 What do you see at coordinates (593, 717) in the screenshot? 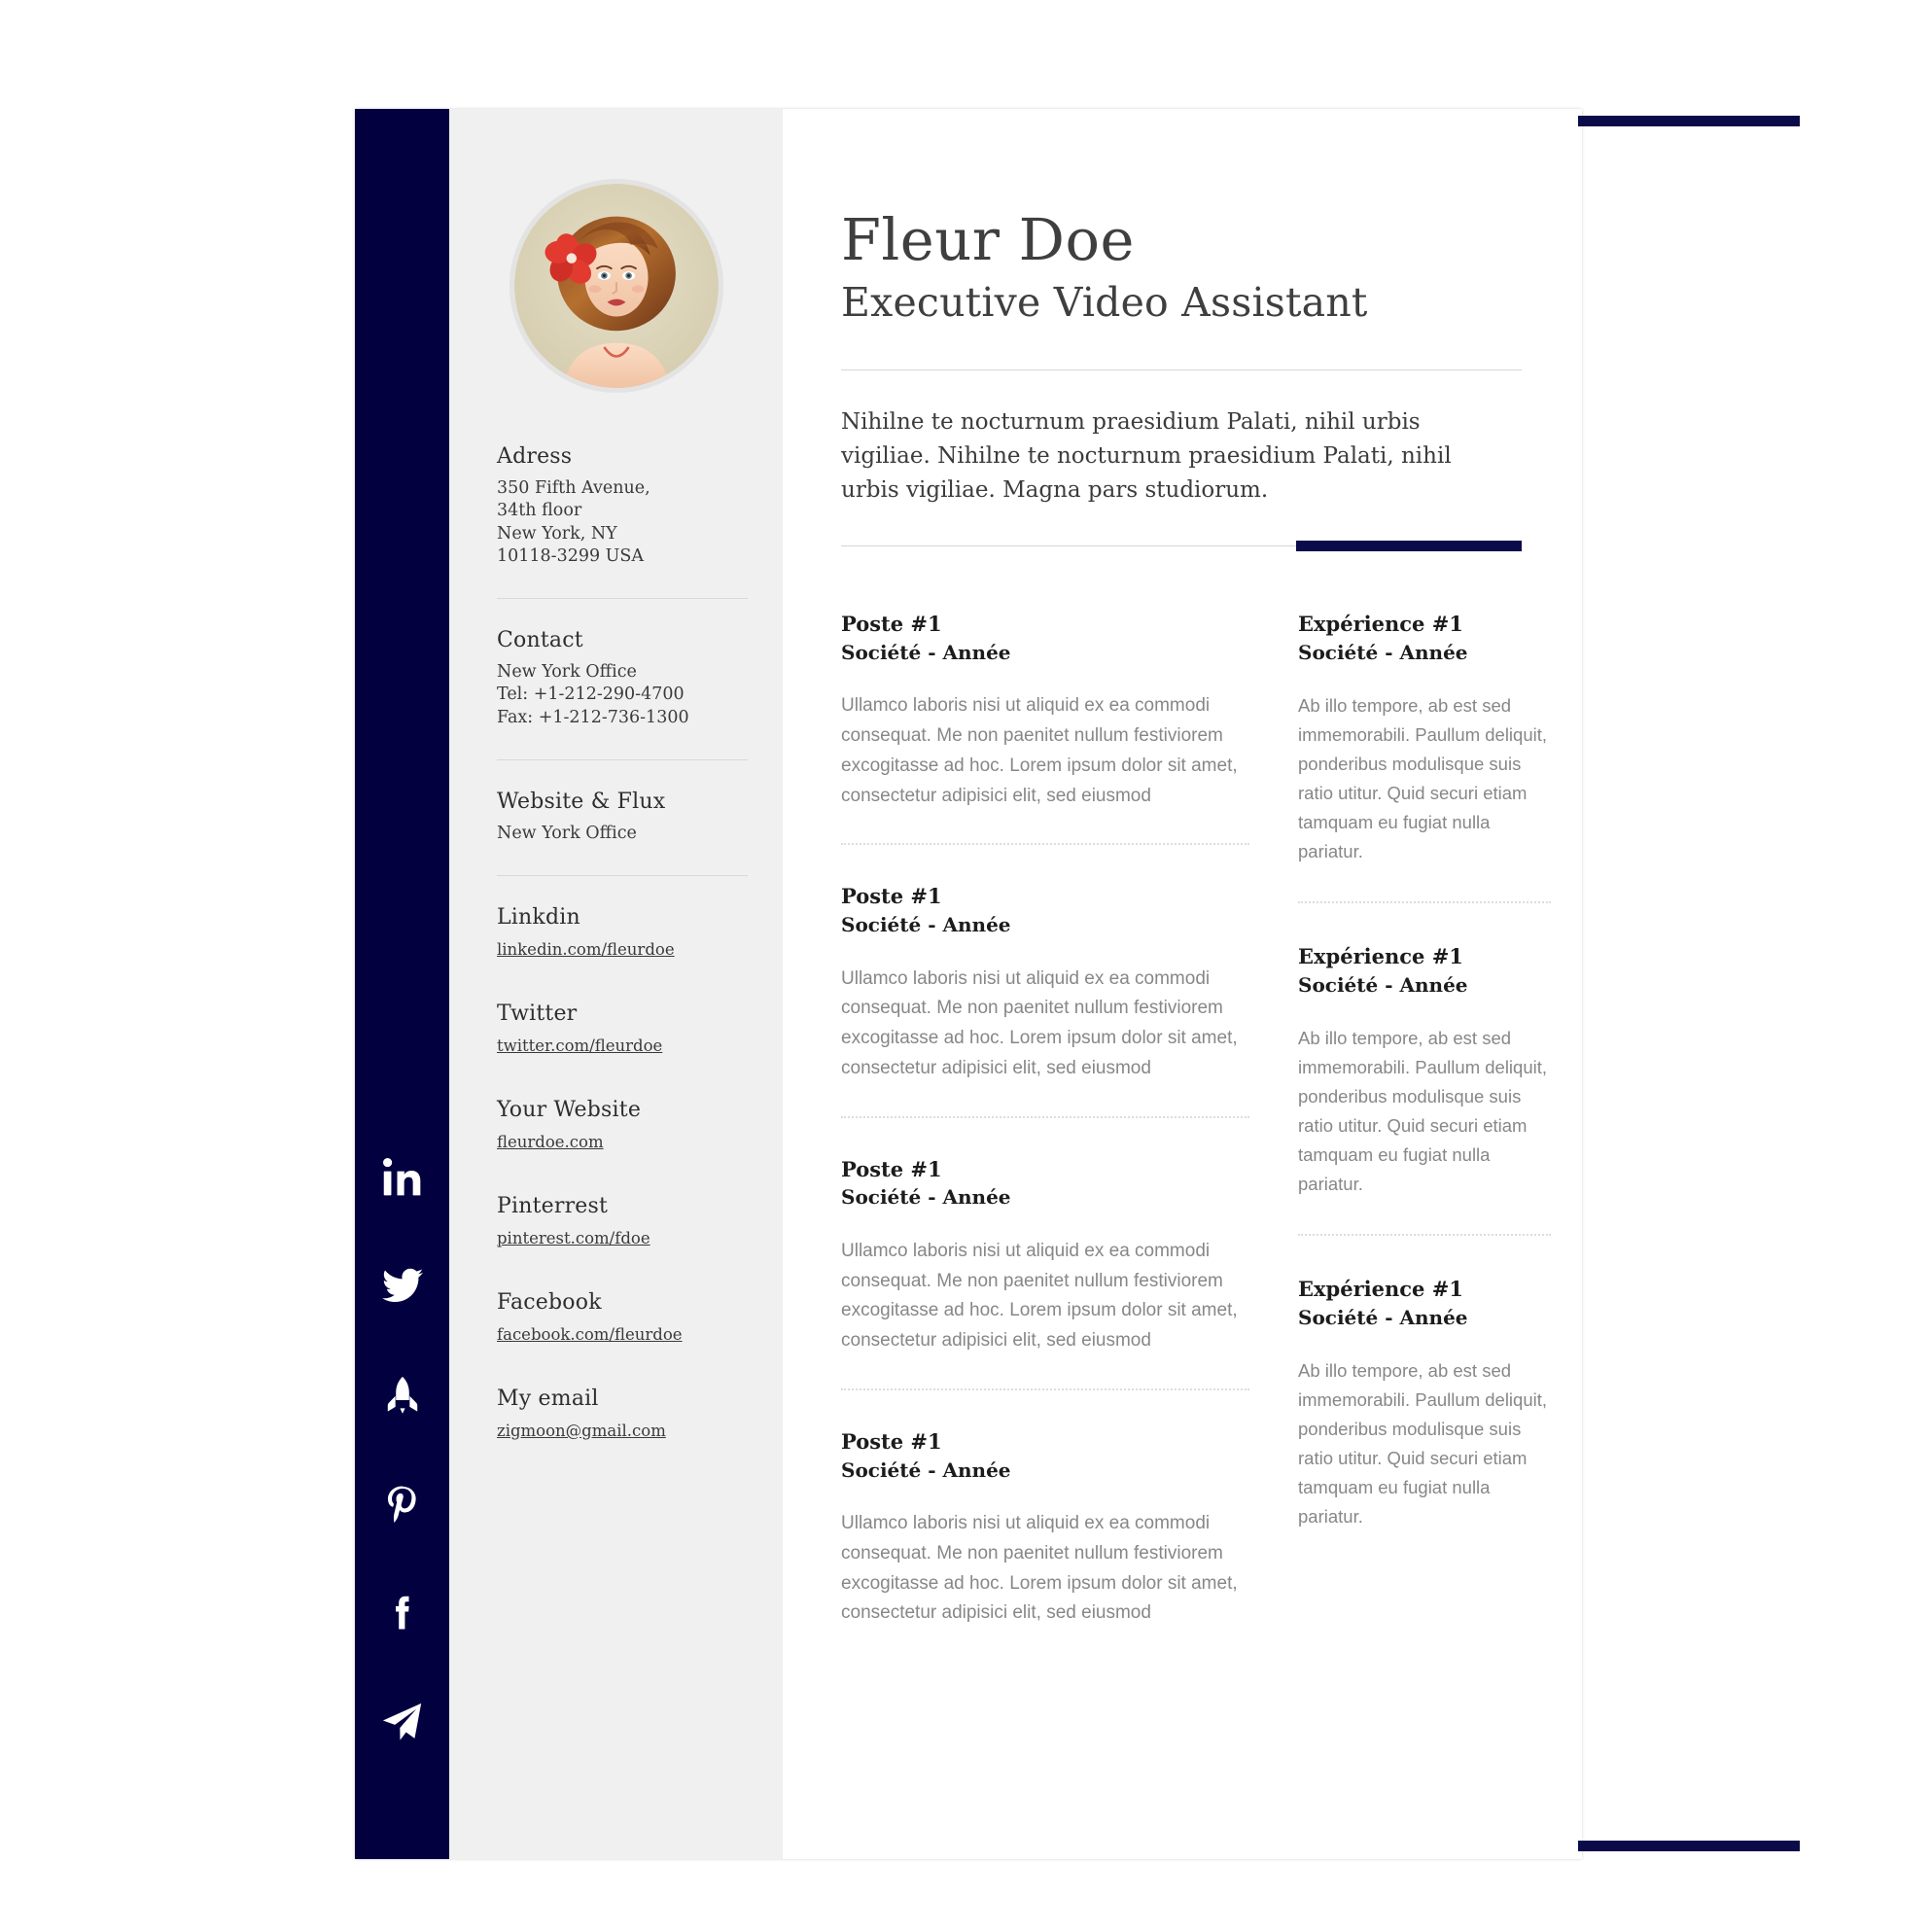
I see `contact-fax: Fax: +1-212-736-1300` at bounding box center [593, 717].